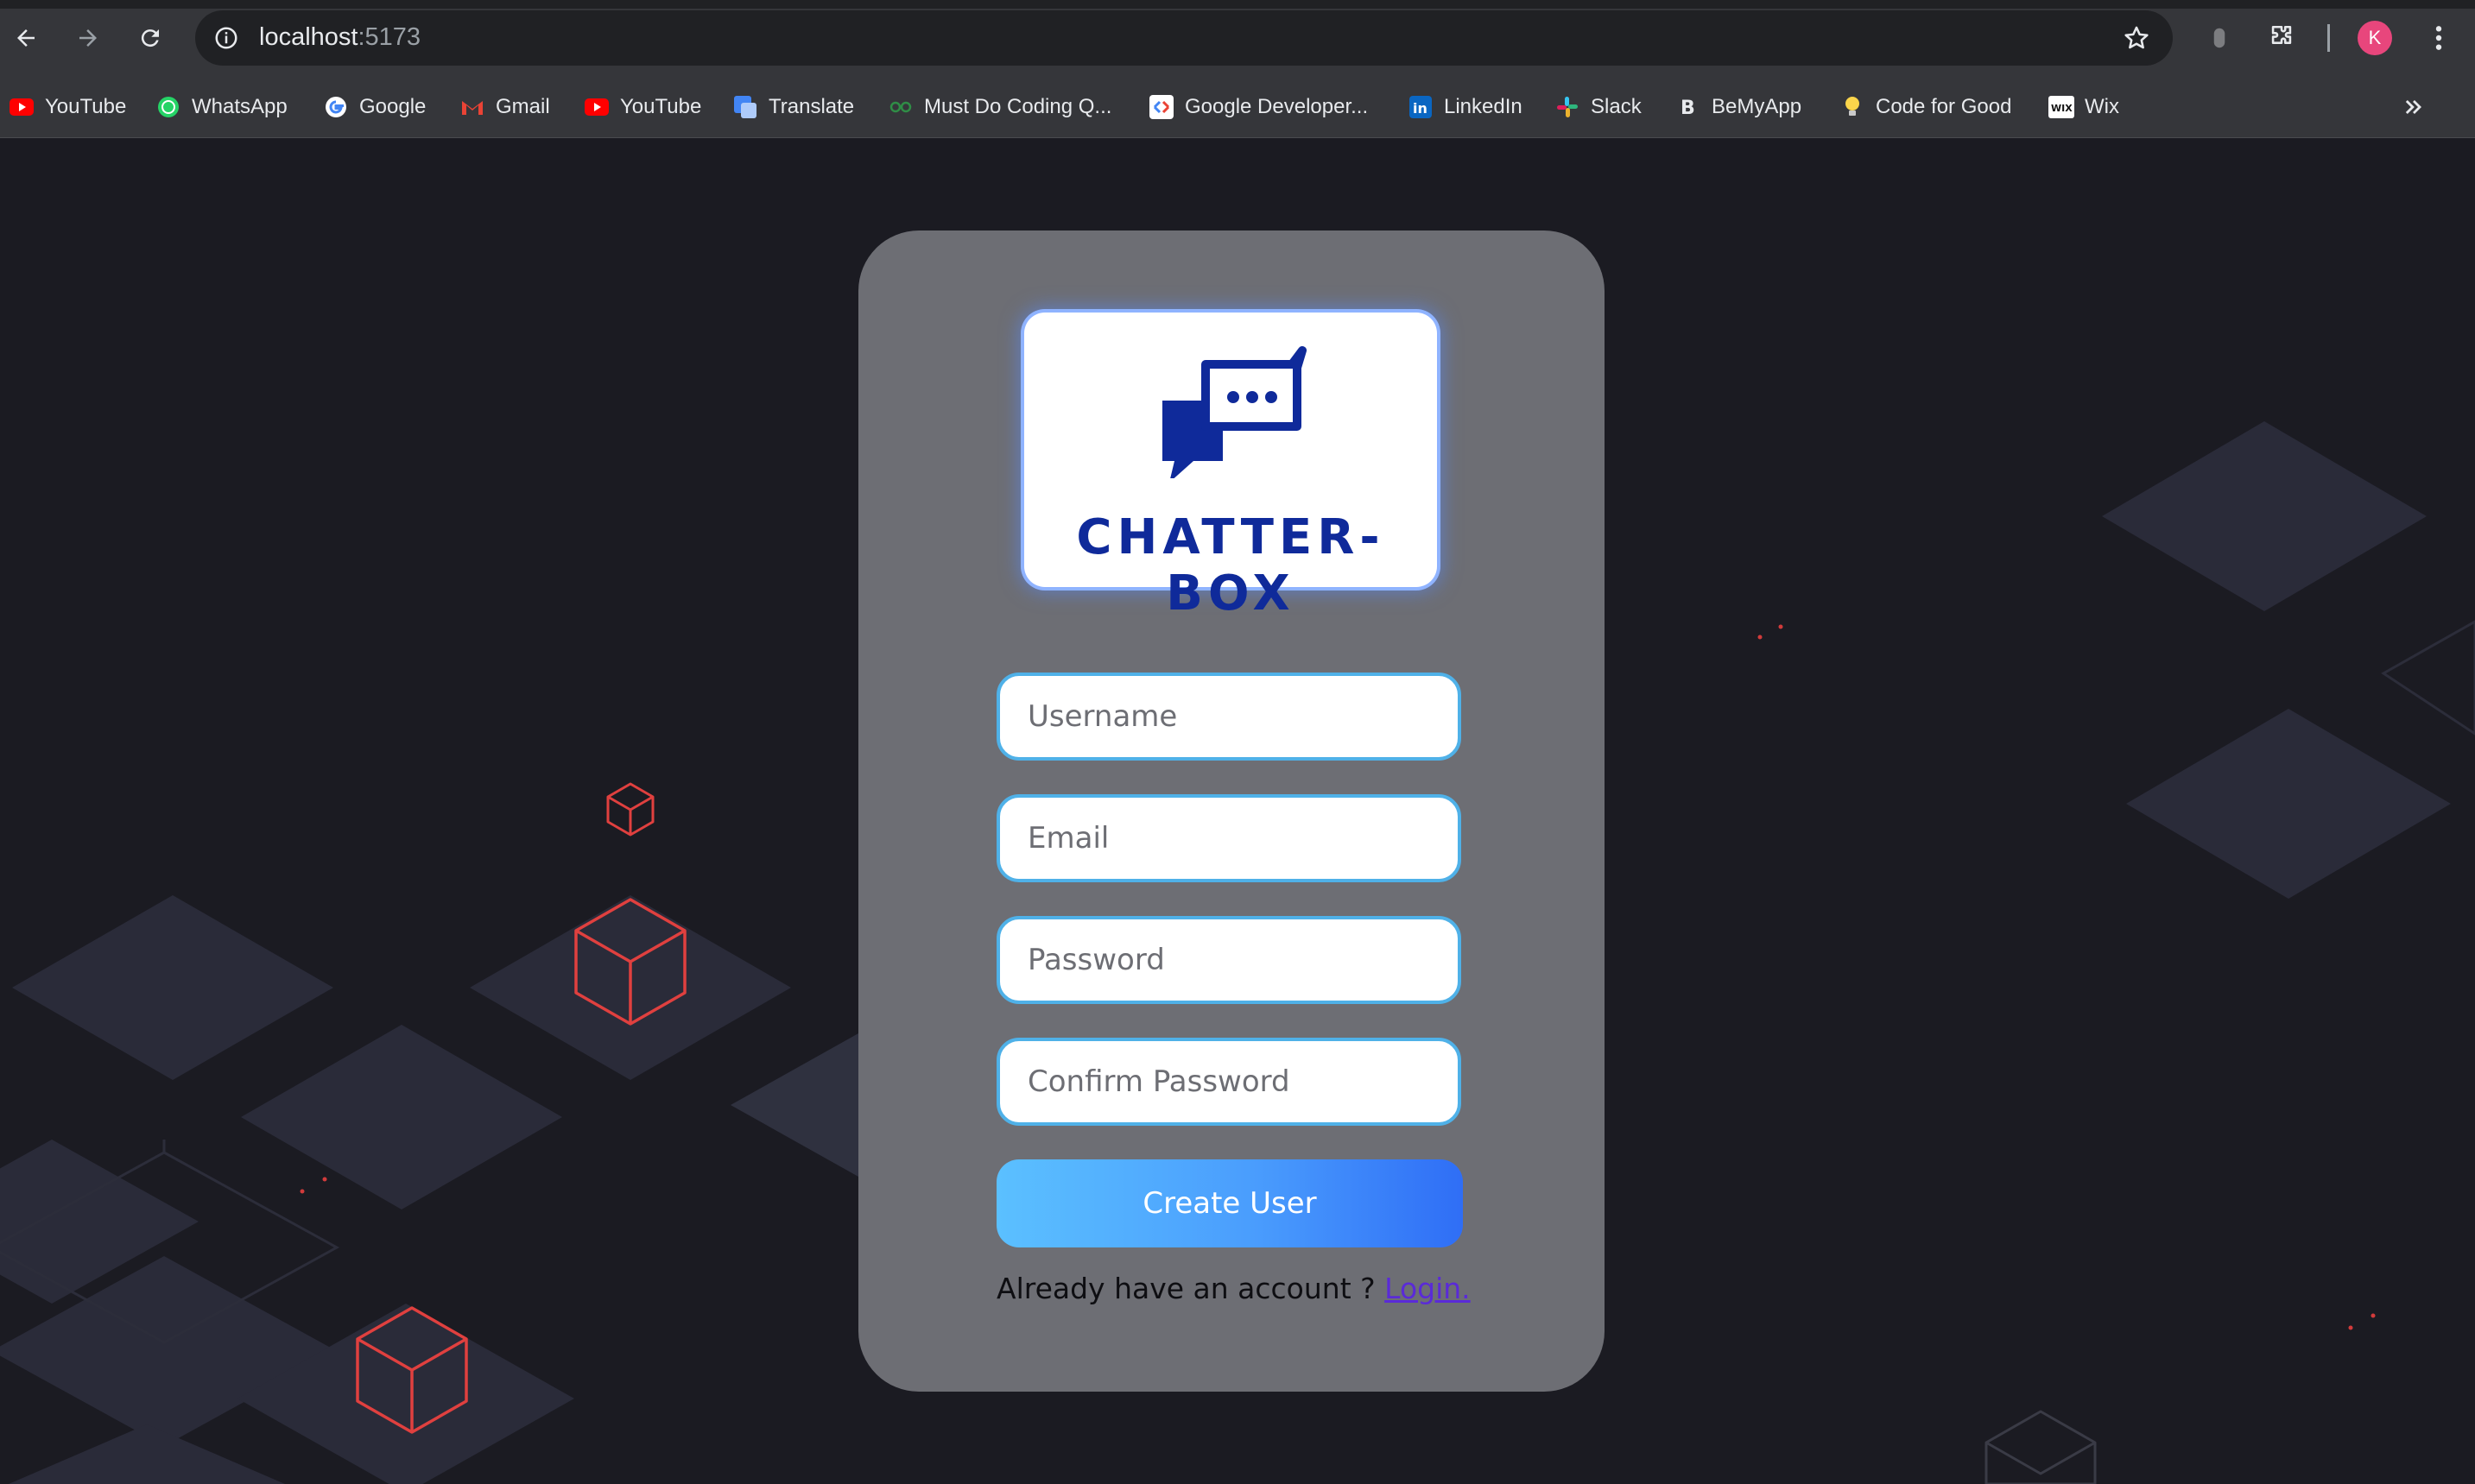  Describe the element at coordinates (2328, 38) in the screenshot. I see `toolbar-separator` at that location.